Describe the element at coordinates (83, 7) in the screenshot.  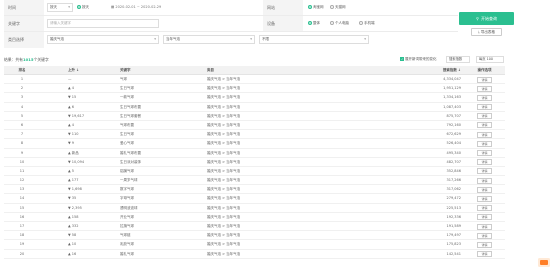
I see `date-mode-day: 按天` at that location.